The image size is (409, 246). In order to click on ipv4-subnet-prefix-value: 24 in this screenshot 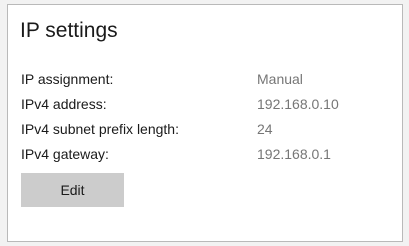, I will do `click(265, 129)`.